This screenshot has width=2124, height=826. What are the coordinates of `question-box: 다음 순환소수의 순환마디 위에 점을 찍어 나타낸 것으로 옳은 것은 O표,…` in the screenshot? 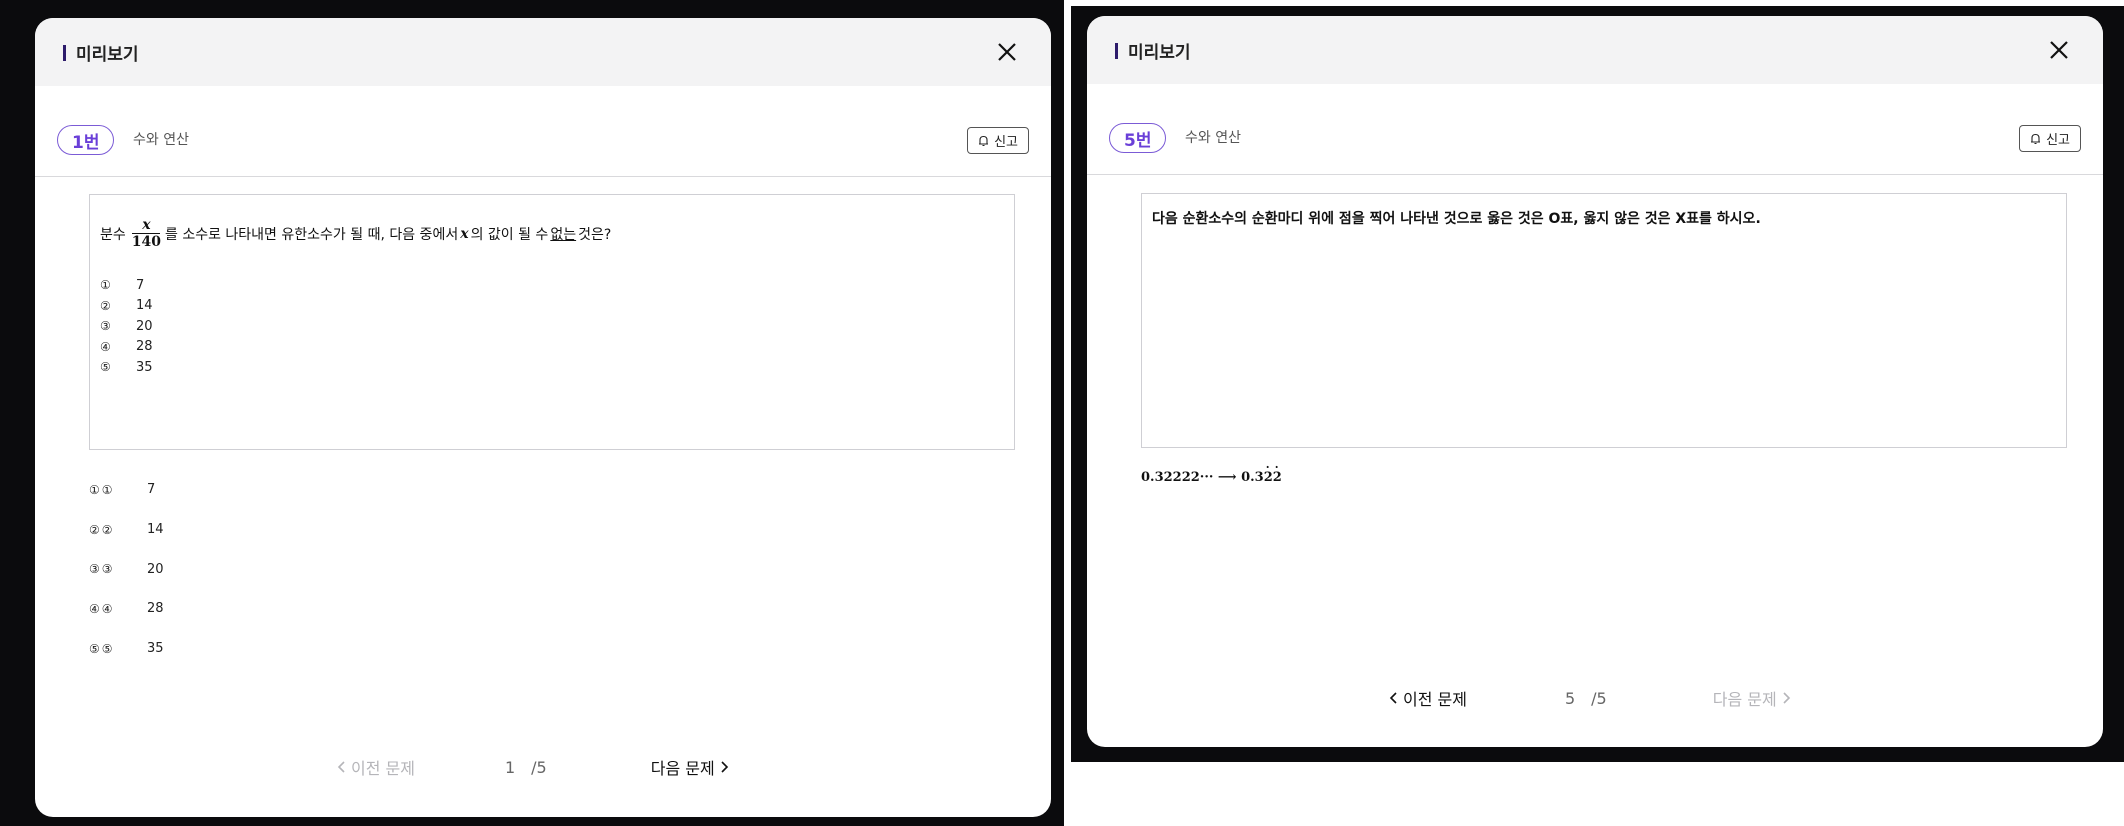 It's located at (1604, 320).